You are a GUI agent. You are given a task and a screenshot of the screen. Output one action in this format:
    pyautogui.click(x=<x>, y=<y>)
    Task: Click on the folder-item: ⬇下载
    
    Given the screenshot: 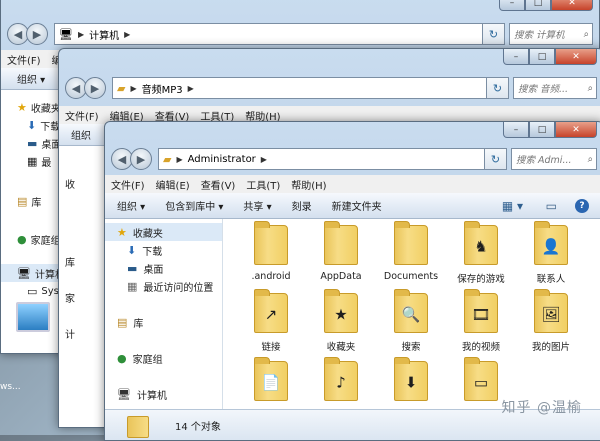 What is the action you would take?
    pyautogui.click(x=411, y=383)
    